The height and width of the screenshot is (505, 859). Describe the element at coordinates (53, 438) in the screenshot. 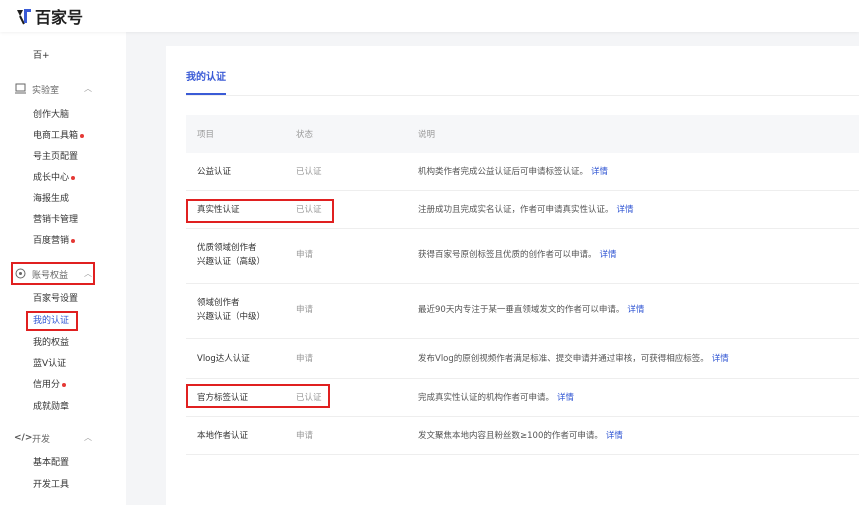

I see `sidebar-group-develop: </> 开发 ︿` at that location.